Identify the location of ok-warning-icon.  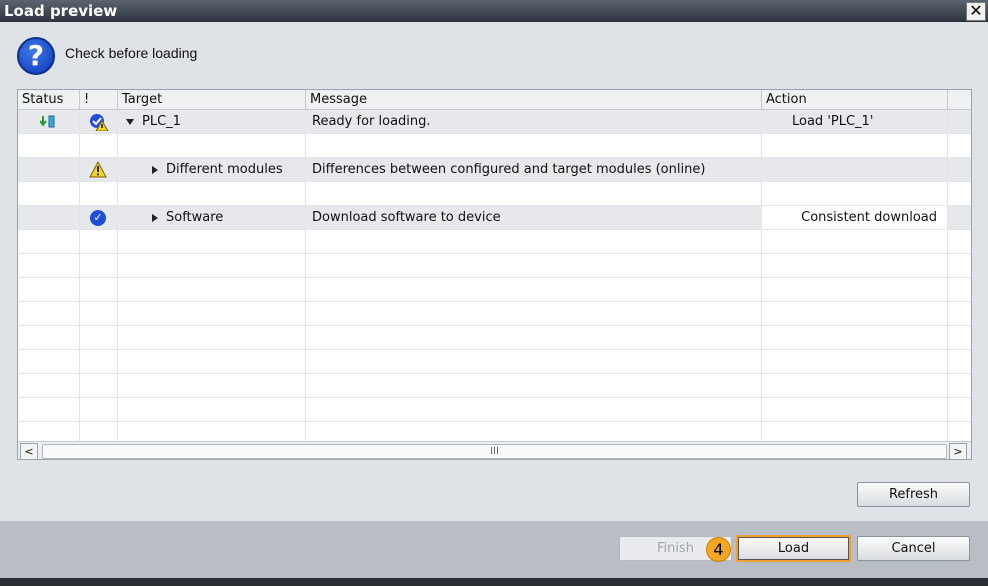
(99, 122).